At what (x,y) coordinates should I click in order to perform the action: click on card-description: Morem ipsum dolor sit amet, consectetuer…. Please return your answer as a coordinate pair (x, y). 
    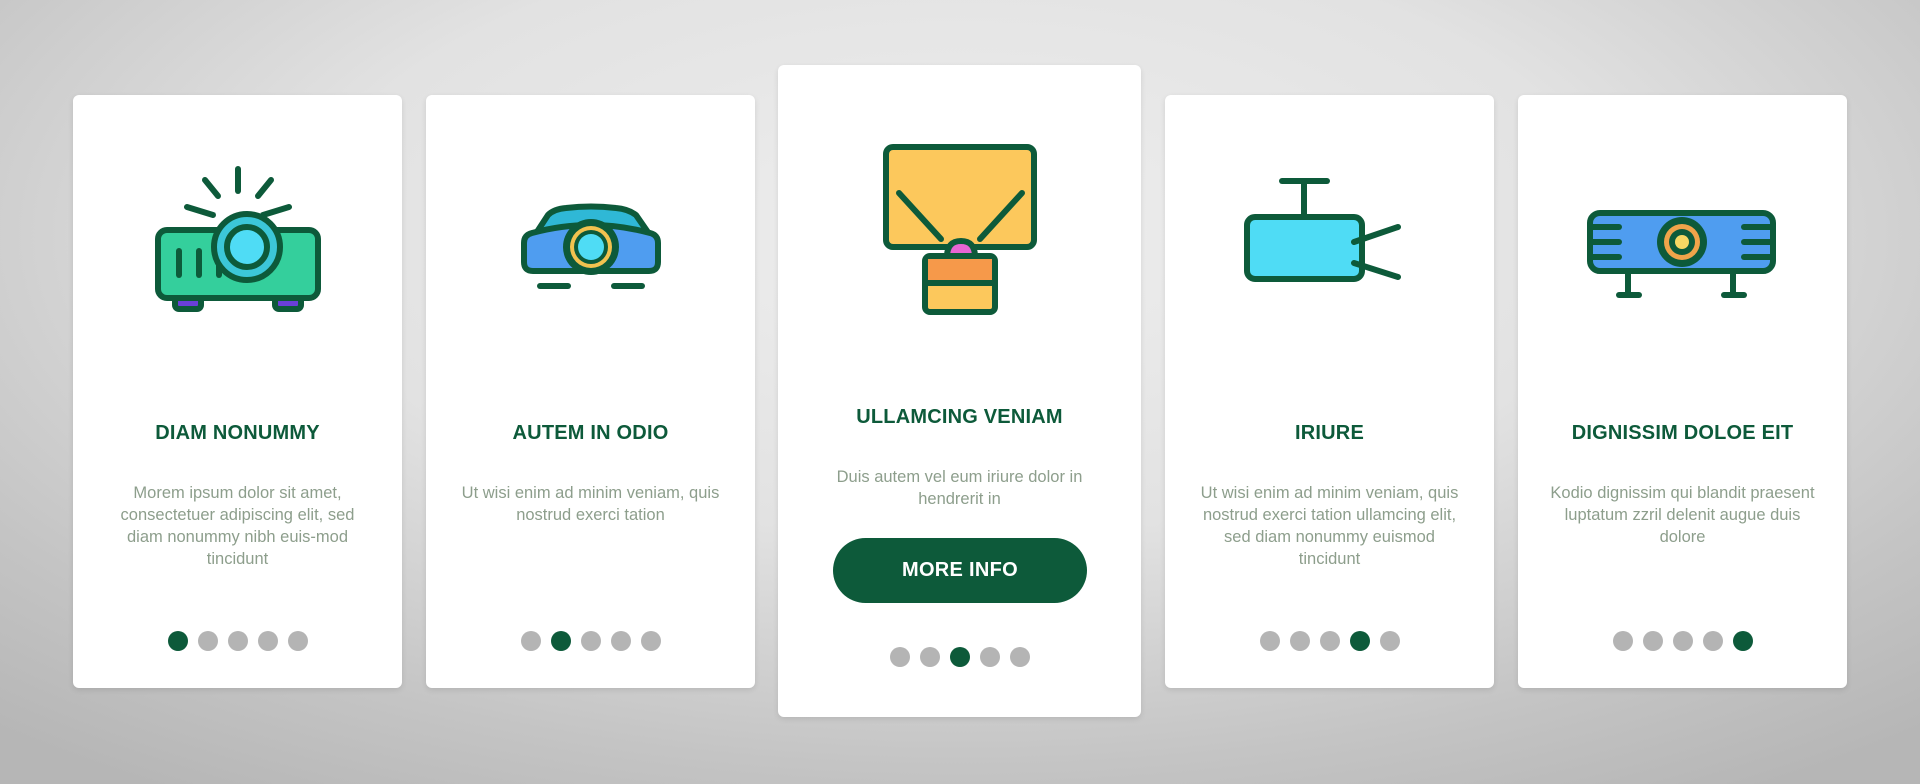
    Looking at the image, I should click on (237, 526).